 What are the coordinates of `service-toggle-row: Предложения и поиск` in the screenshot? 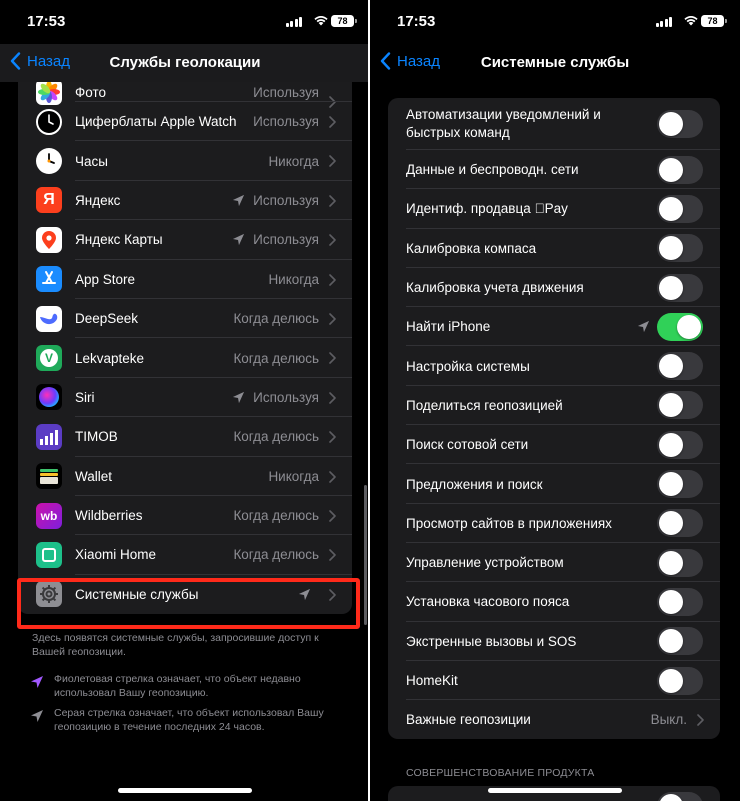 It's located at (554, 484).